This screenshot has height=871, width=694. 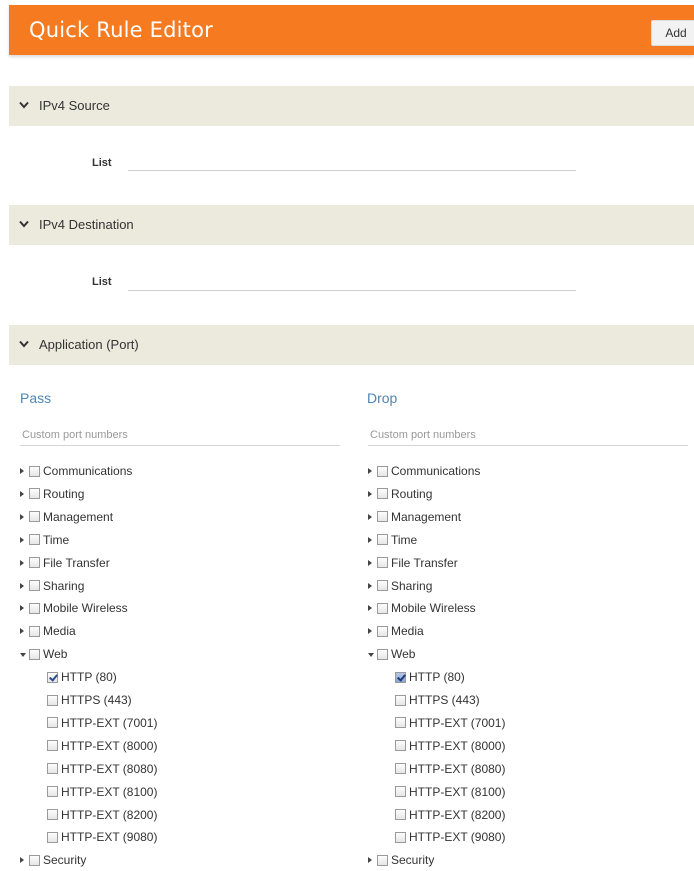 What do you see at coordinates (89, 344) in the screenshot?
I see `section-label: Application (Port)` at bounding box center [89, 344].